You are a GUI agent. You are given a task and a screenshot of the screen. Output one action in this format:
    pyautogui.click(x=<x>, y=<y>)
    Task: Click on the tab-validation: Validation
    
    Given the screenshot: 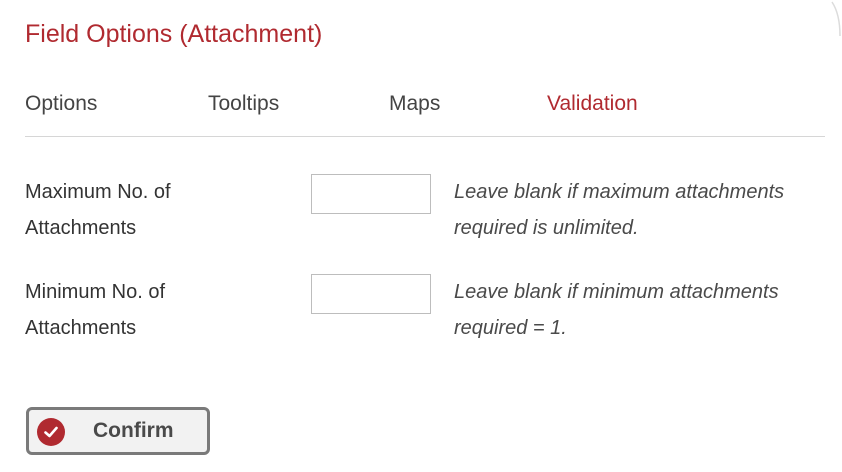 What is the action you would take?
    pyautogui.click(x=592, y=104)
    